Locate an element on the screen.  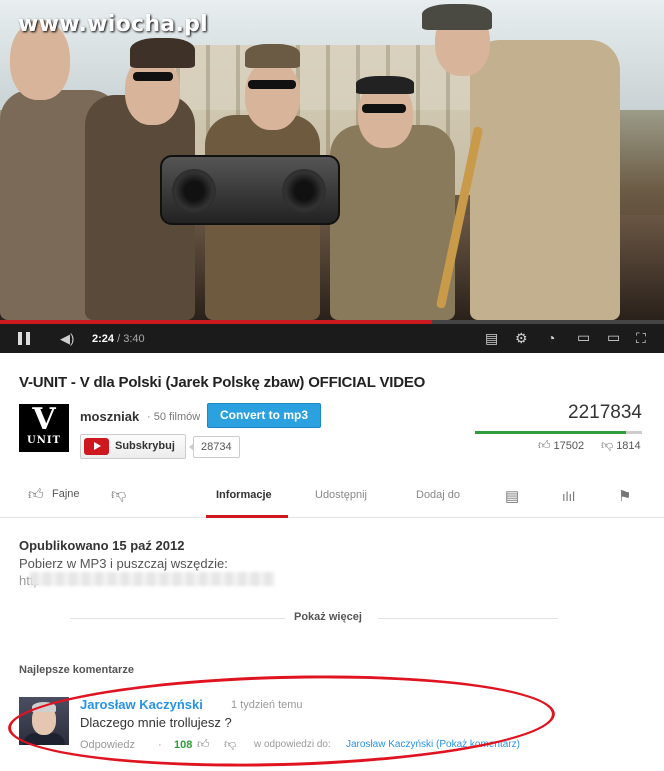
like-count-value: 17502 is located at coordinates (569, 446).